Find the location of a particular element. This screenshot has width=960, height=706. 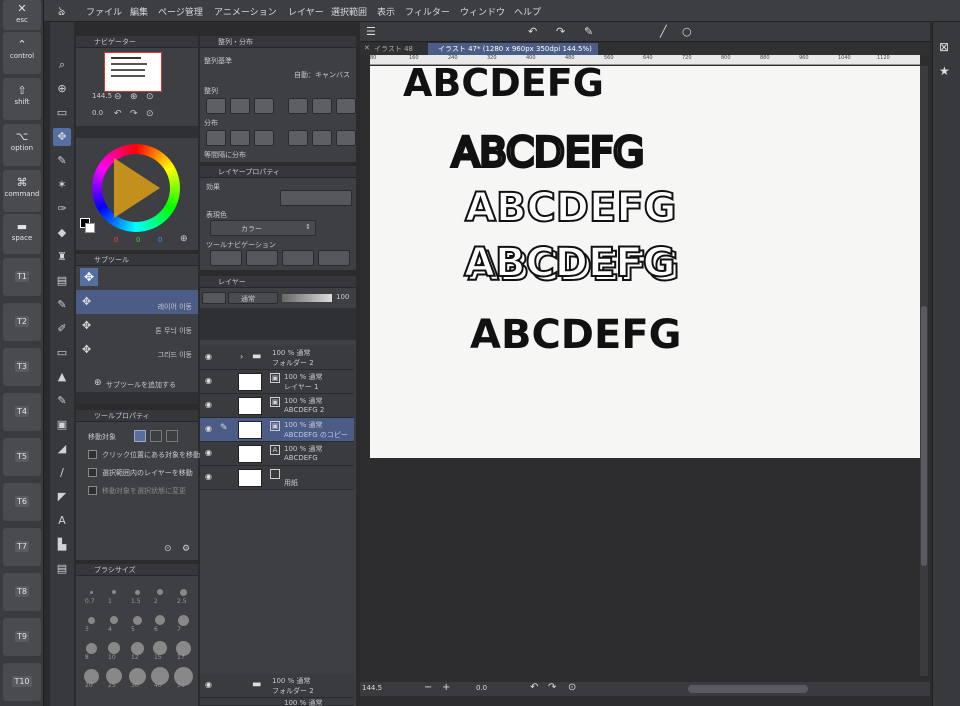

select-tool-icon: ▭ is located at coordinates (62, 113).